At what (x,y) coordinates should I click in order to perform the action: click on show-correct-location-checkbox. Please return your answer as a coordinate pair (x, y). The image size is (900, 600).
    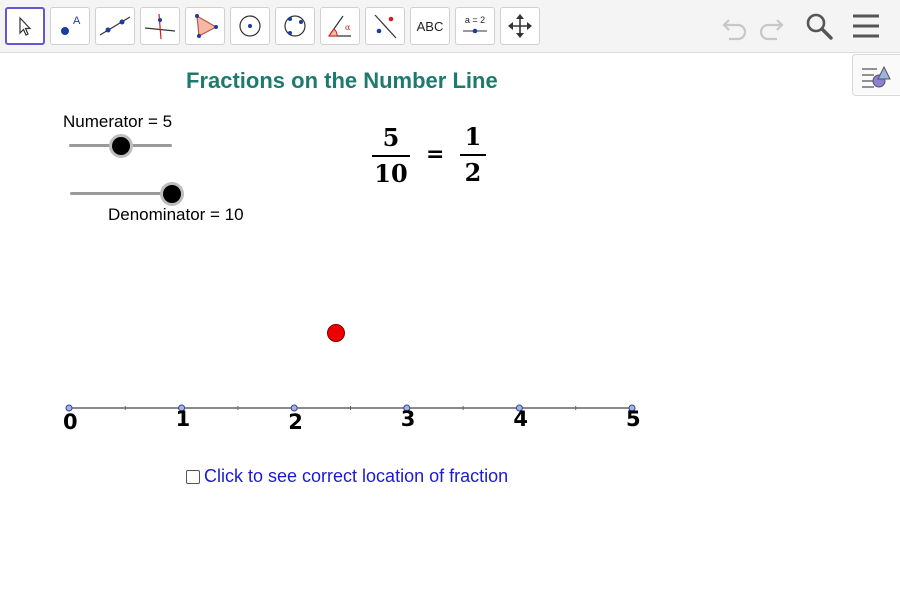
    Looking at the image, I should click on (193, 476).